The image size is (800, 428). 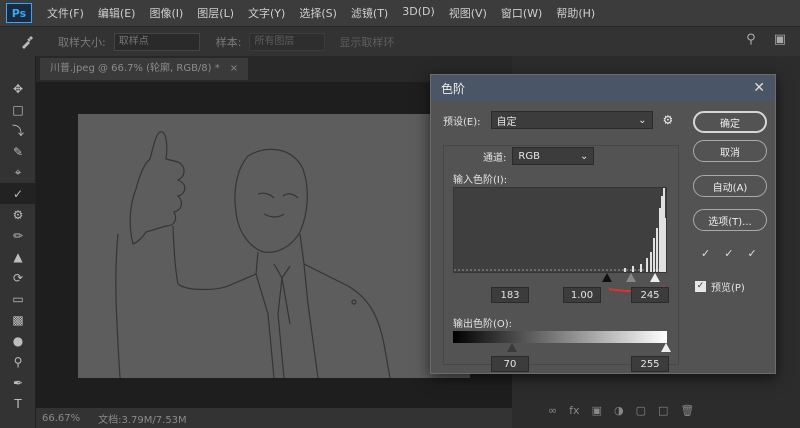 I want to click on input-black-field: 183, so click(x=510, y=295).